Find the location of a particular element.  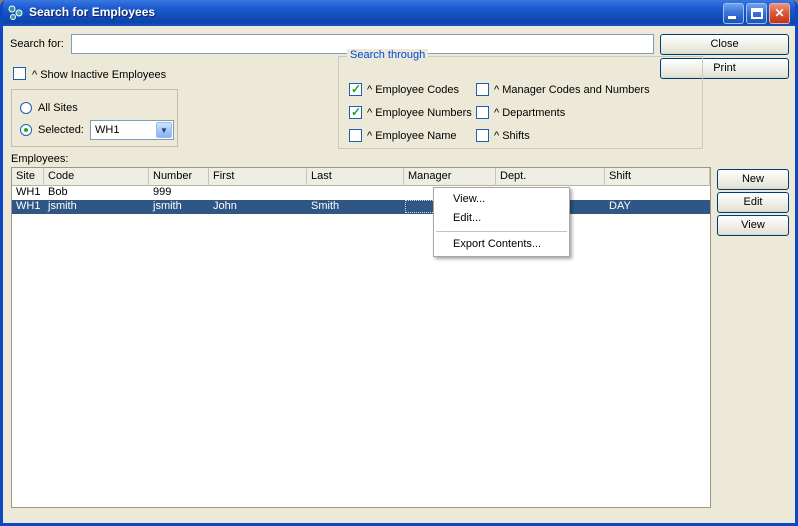

minimize-button is located at coordinates (733, 13).